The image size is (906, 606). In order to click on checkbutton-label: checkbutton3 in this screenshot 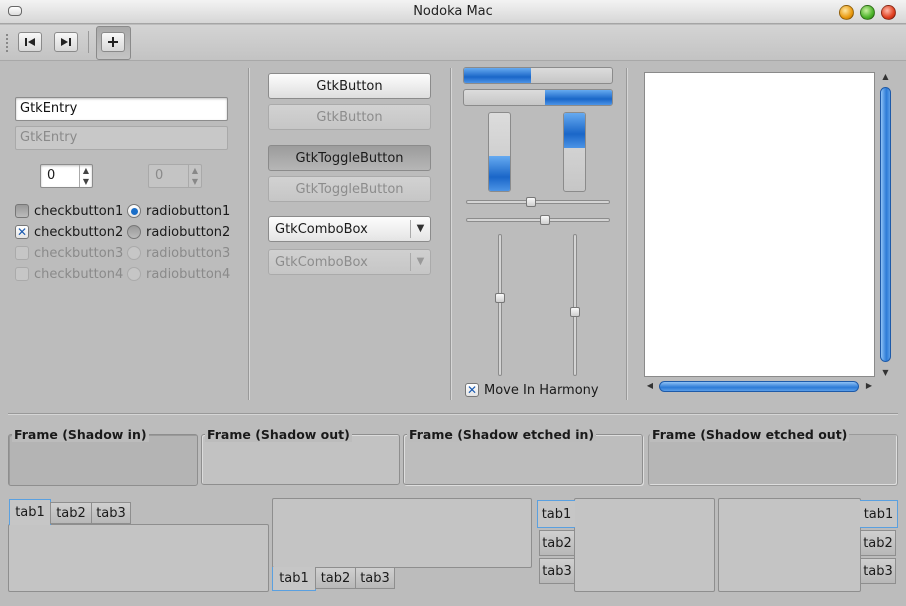, I will do `click(79, 253)`.